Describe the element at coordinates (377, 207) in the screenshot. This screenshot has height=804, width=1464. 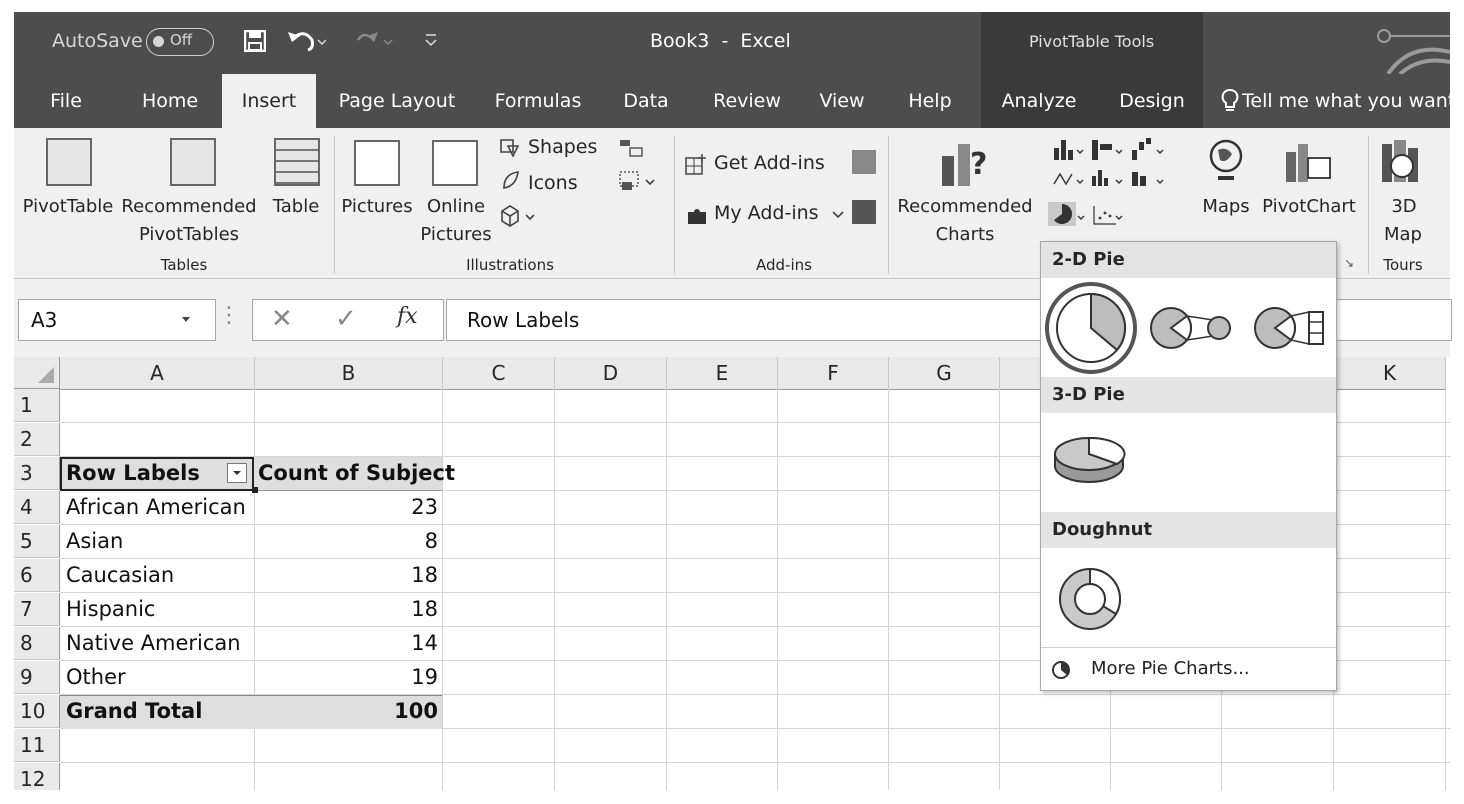
I see `pictures-button: Pictures` at that location.